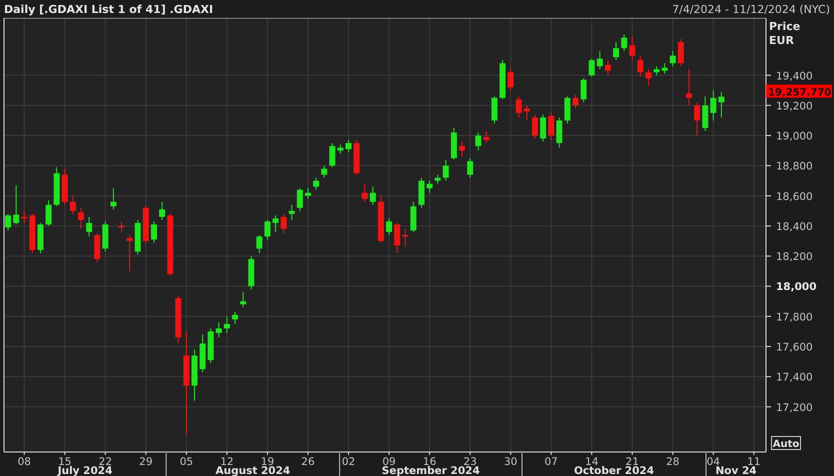 This screenshot has height=476, width=834. Describe the element at coordinates (146, 462) in the screenshot. I see `x-tick-label: 29` at that location.